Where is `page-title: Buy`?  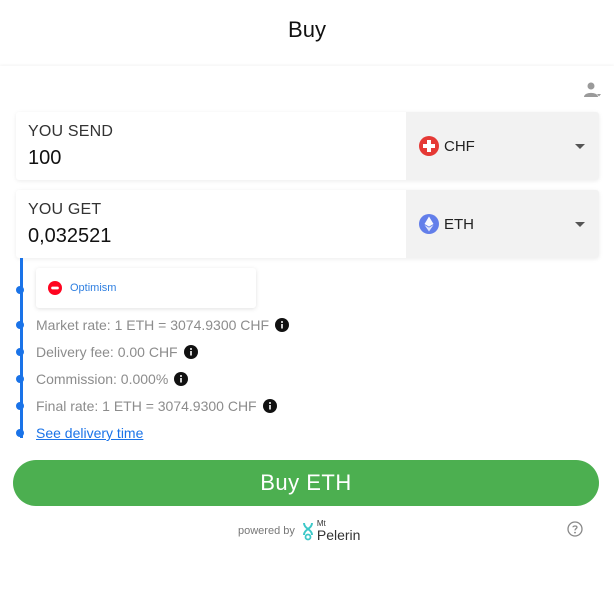
page-title: Buy is located at coordinates (307, 29).